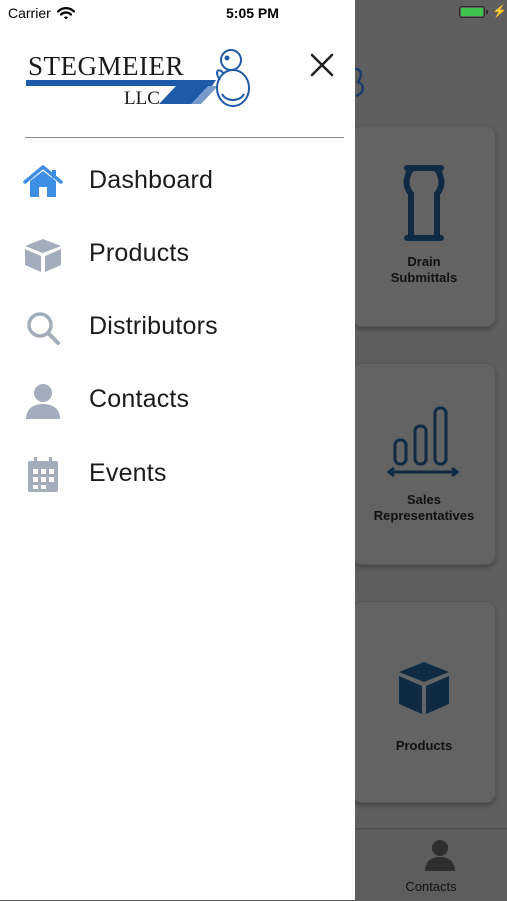  What do you see at coordinates (252, 13) in the screenshot?
I see `status-time: 5:05 PM` at bounding box center [252, 13].